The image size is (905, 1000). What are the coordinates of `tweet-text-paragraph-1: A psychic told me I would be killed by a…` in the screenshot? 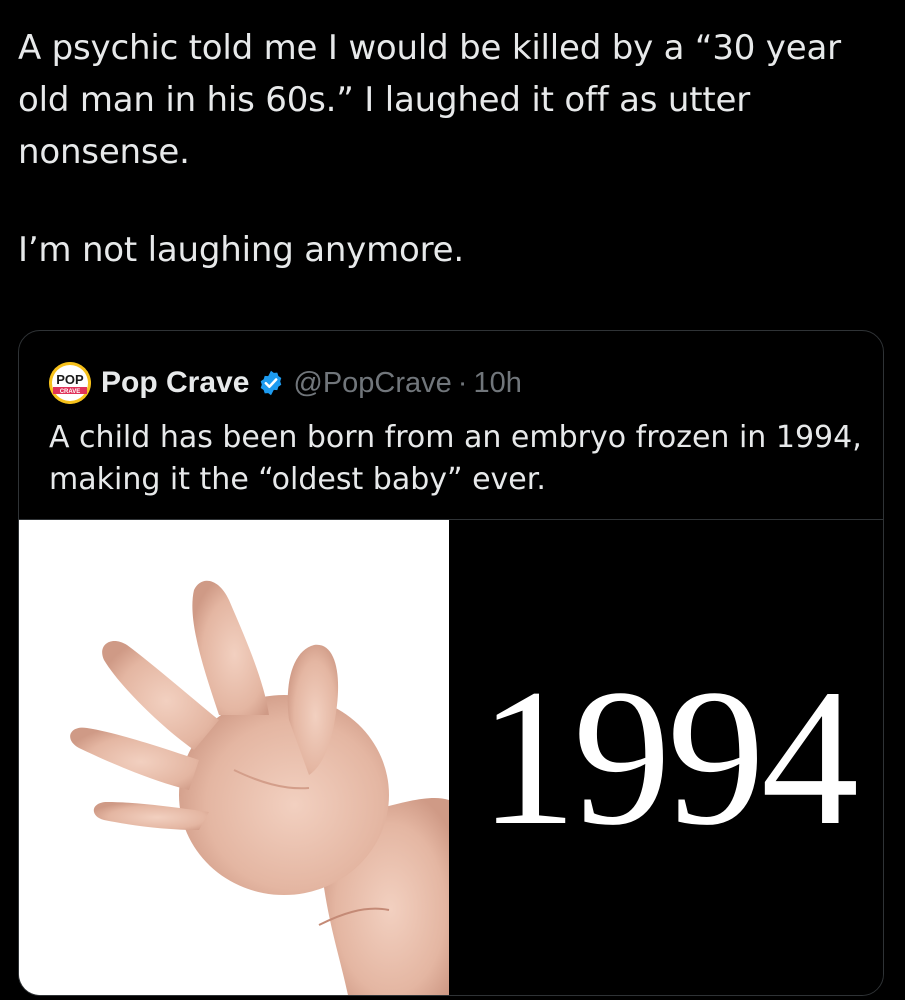 It's located at (429, 100).